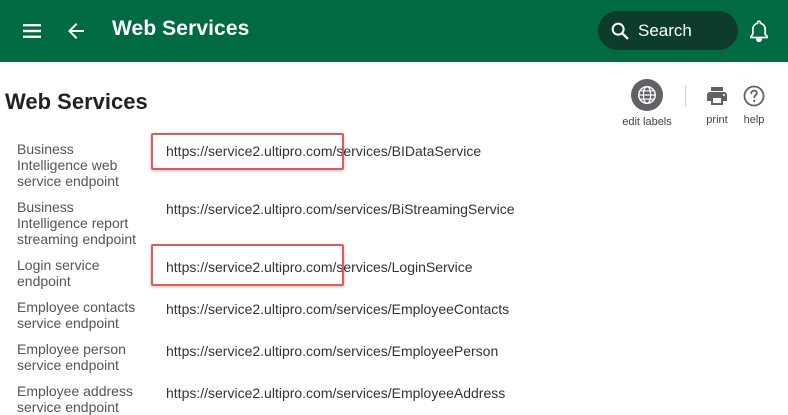 Image resolution: width=788 pixels, height=415 pixels. I want to click on employee-person-label: Employee person service endpoint, so click(71, 357).